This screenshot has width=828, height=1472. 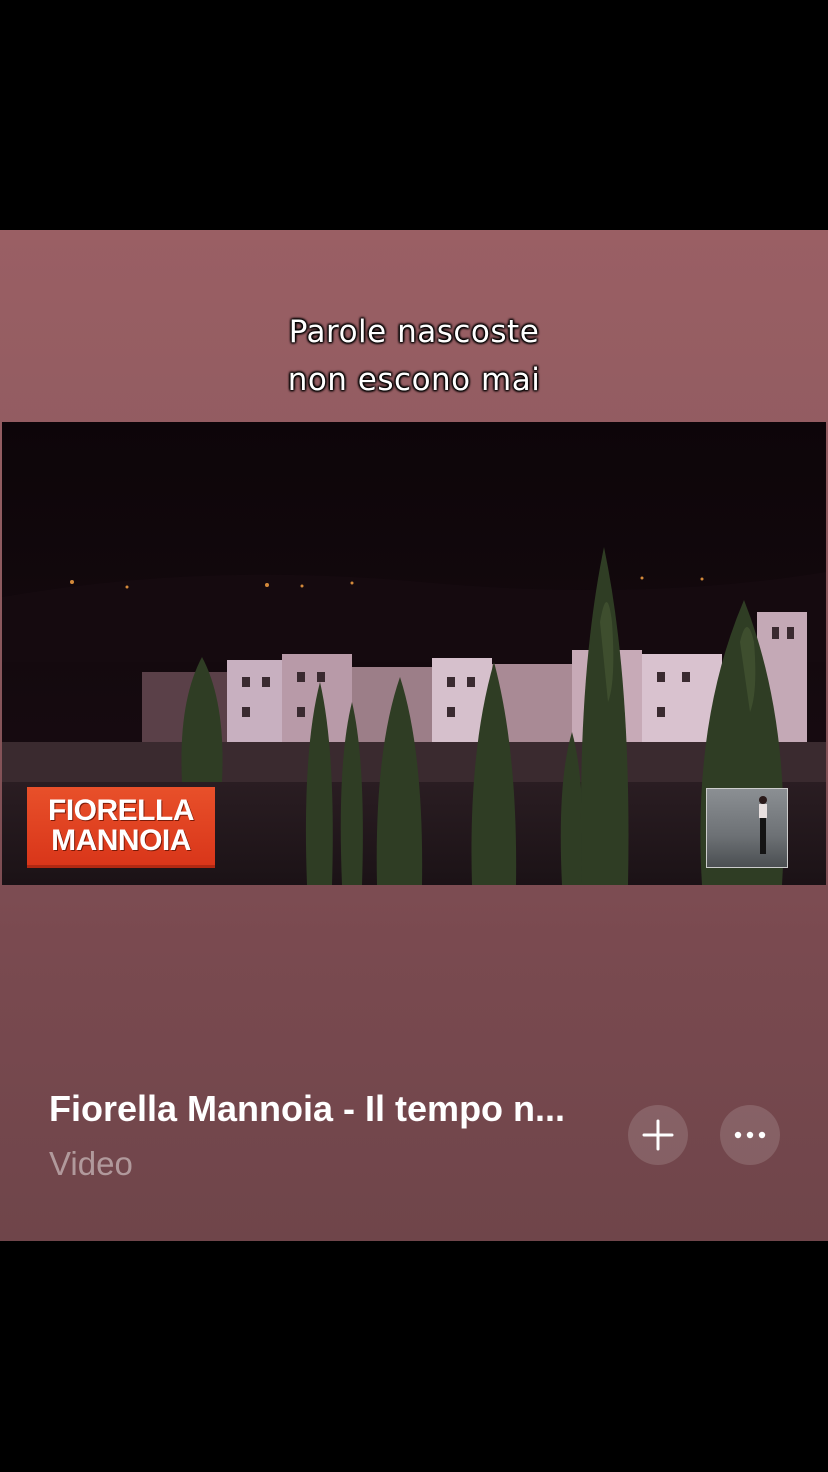 I want to click on channel-logo: FIORELLA MANNOIA, so click(x=121, y=827).